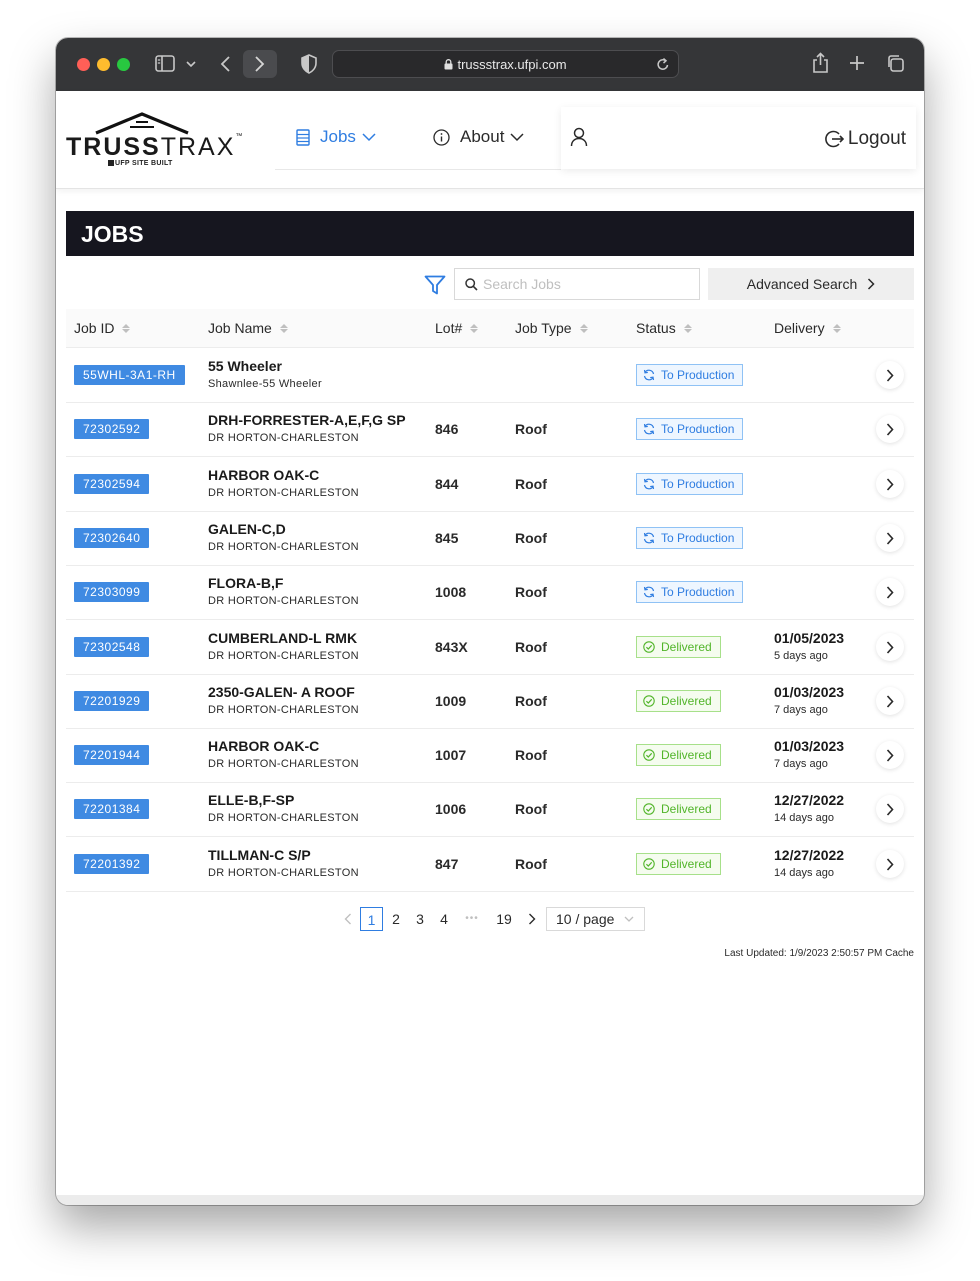 The width and height of the screenshot is (980, 1281). I want to click on column-header-lot: Lot#, so click(457, 328).